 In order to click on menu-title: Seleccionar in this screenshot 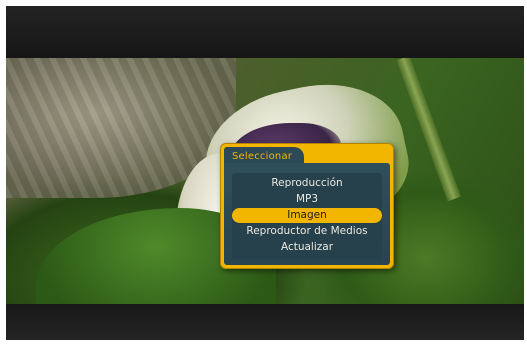, I will do `click(262, 156)`.